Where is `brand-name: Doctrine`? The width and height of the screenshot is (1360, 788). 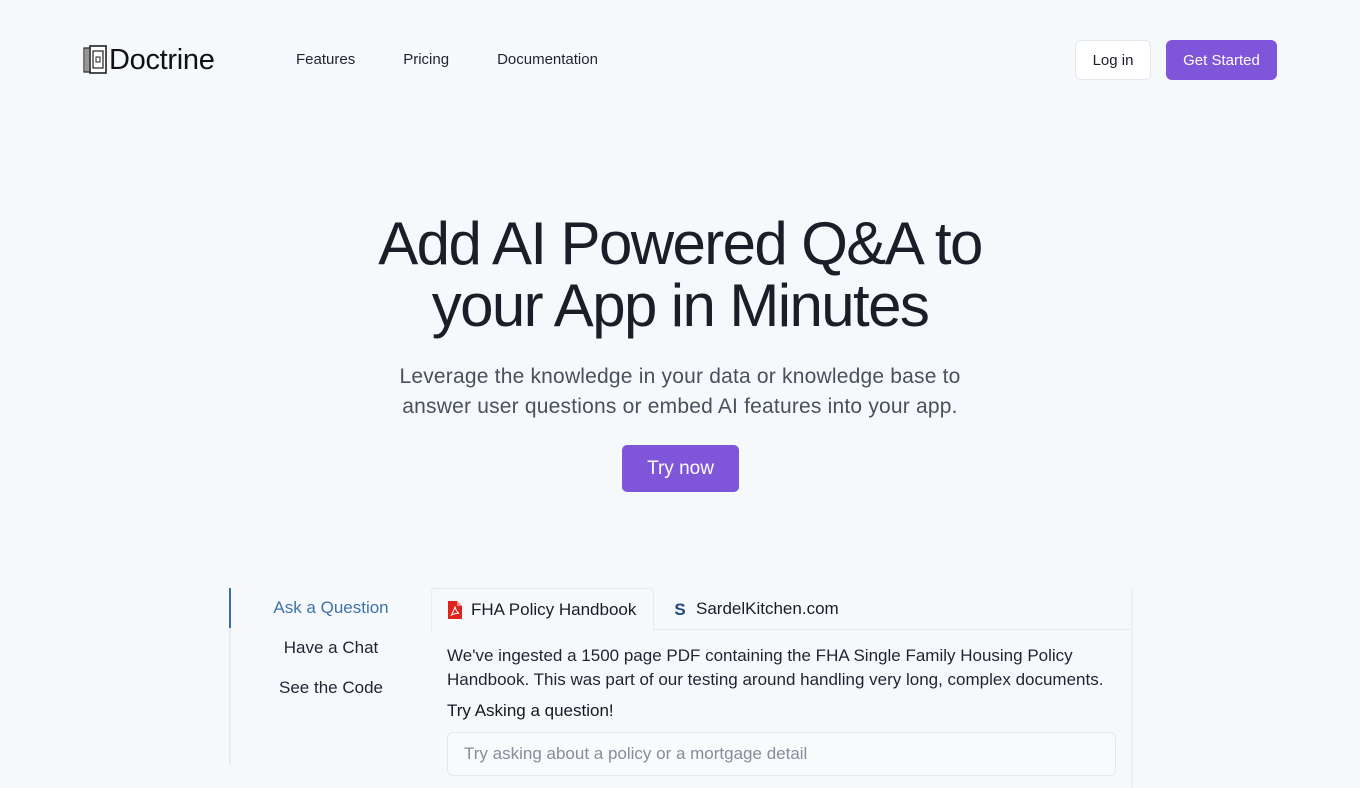 brand-name: Doctrine is located at coordinates (162, 60).